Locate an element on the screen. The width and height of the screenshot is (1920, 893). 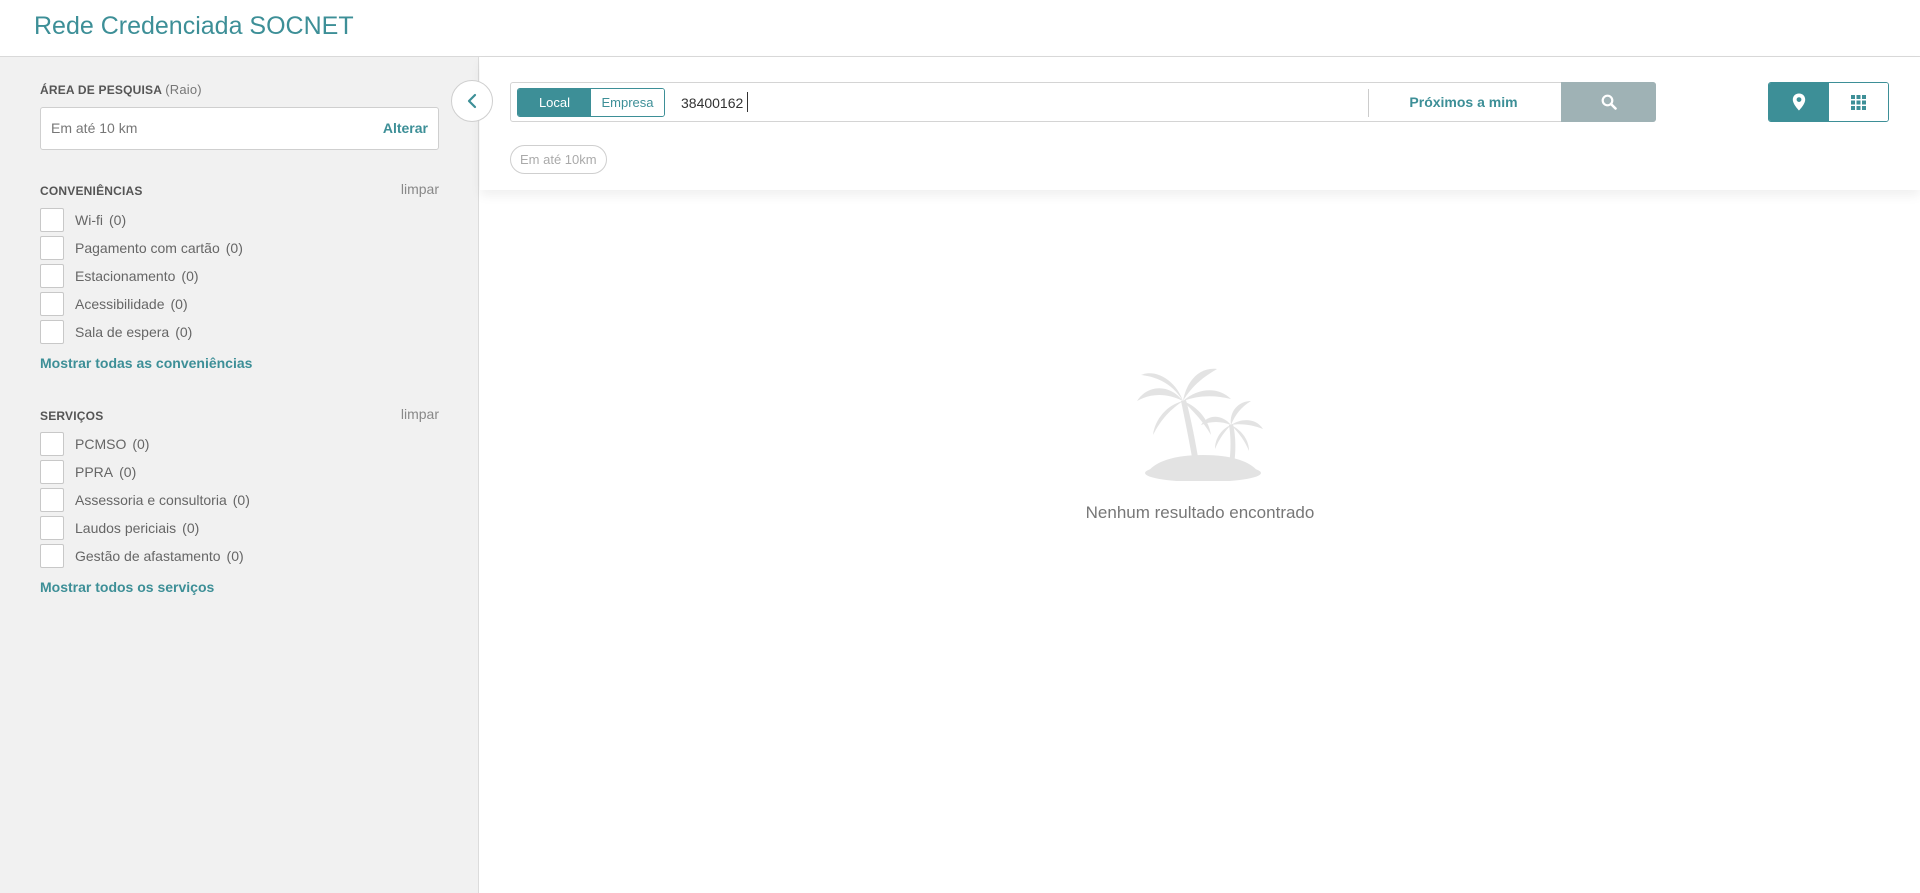
search-button is located at coordinates (1608, 102).